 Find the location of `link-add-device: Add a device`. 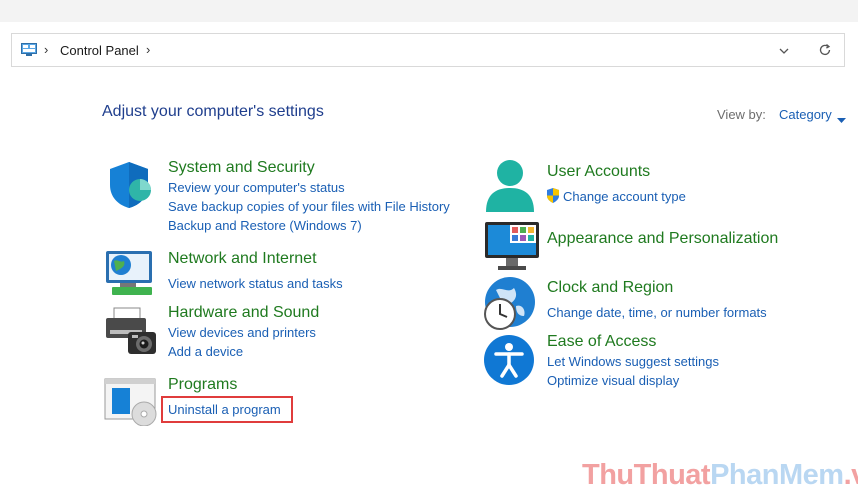

link-add-device: Add a device is located at coordinates (205, 351).